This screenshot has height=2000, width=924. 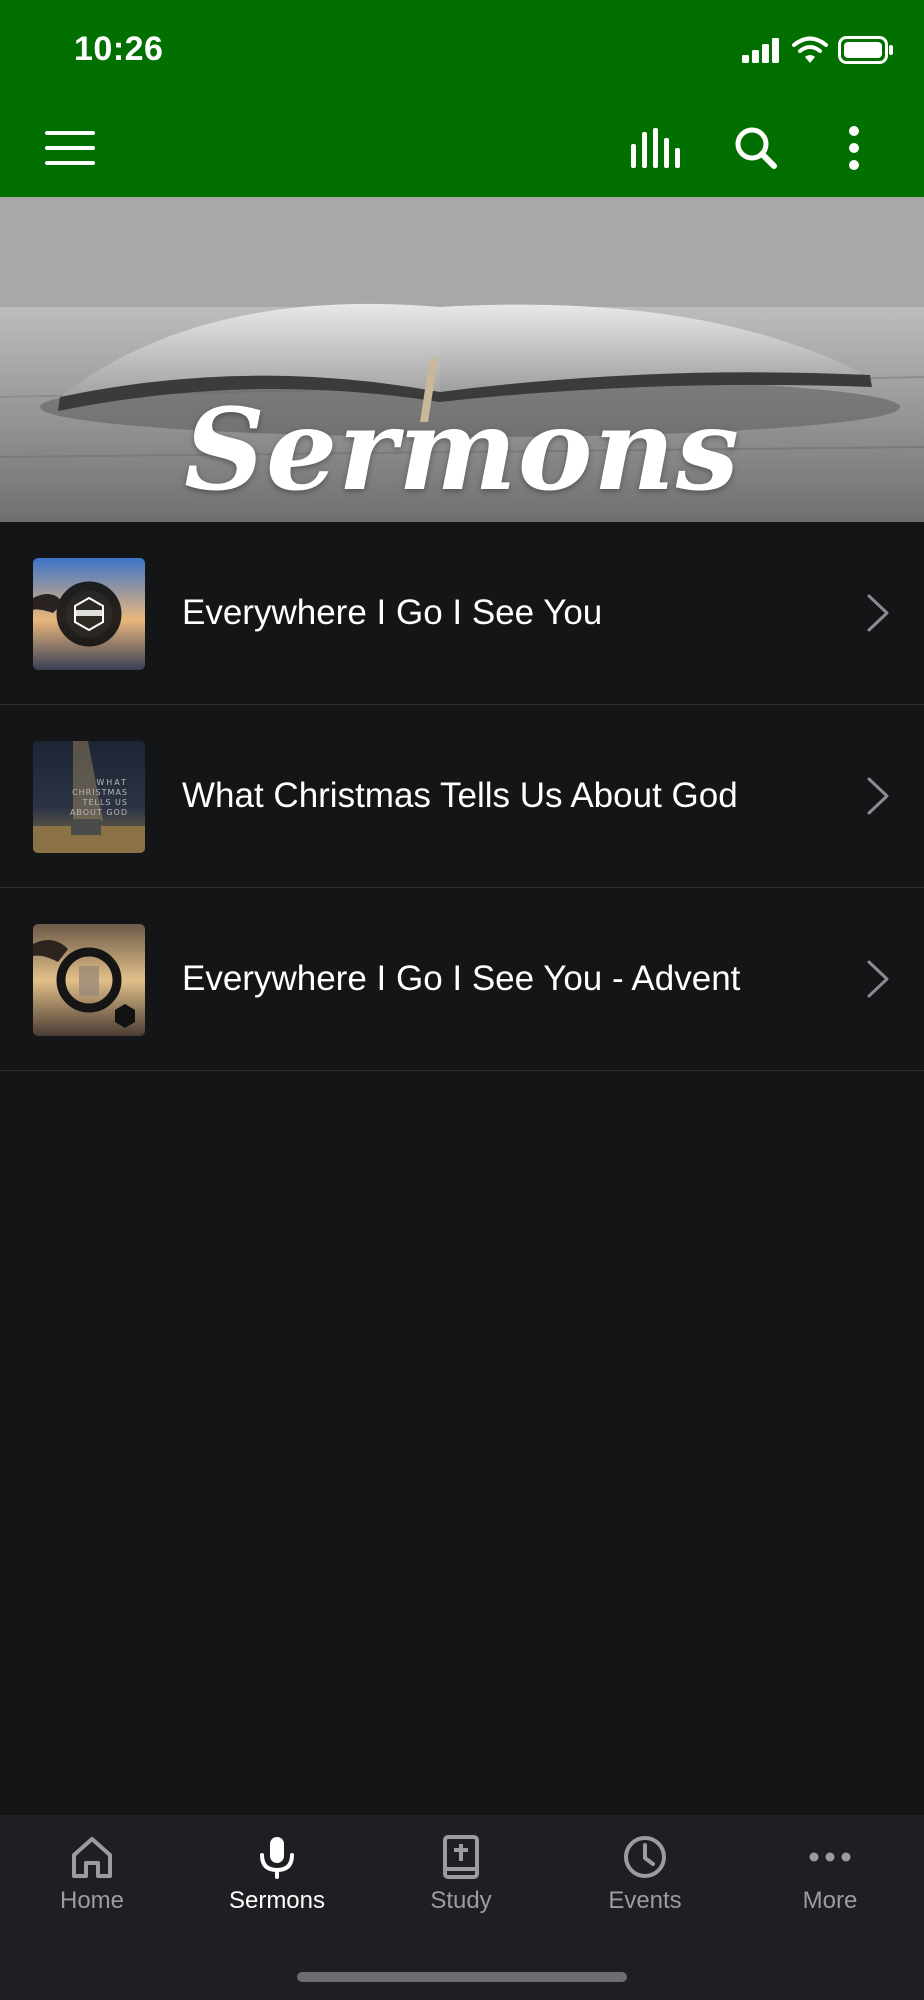 I want to click on clock-icon, so click(x=645, y=1857).